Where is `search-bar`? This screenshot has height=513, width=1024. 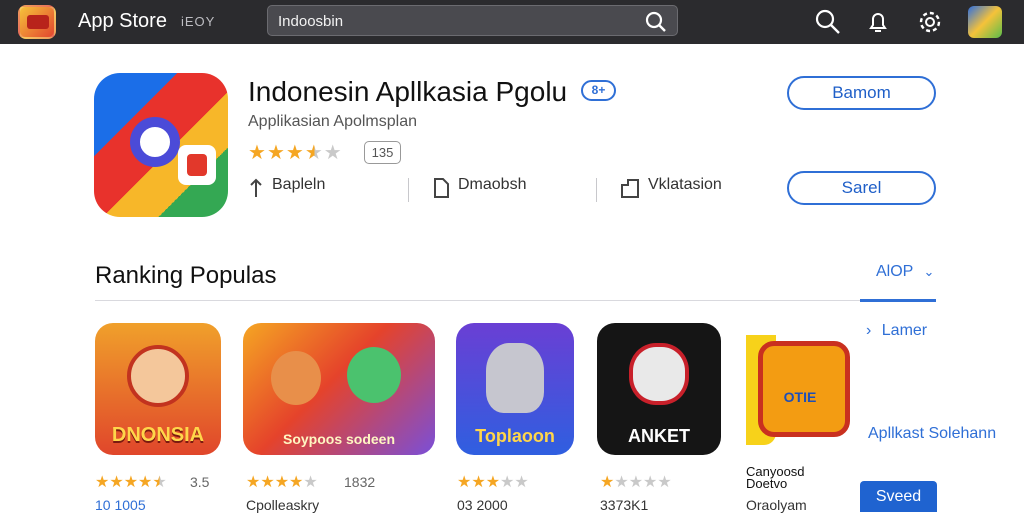 search-bar is located at coordinates (472, 20).